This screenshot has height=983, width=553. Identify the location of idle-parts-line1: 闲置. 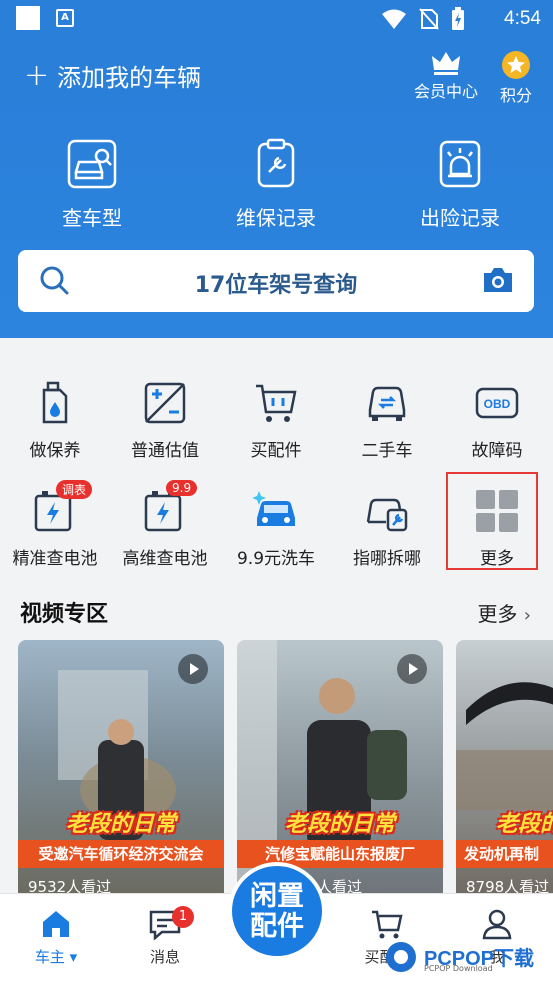
(277, 896).